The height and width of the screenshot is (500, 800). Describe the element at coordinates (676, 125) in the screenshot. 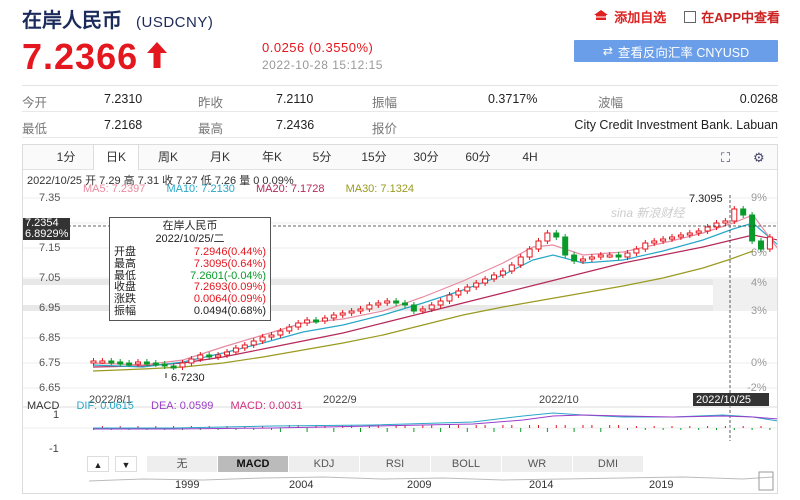

I see `stat-value: City Credit Investment Bank. Labuan` at that location.